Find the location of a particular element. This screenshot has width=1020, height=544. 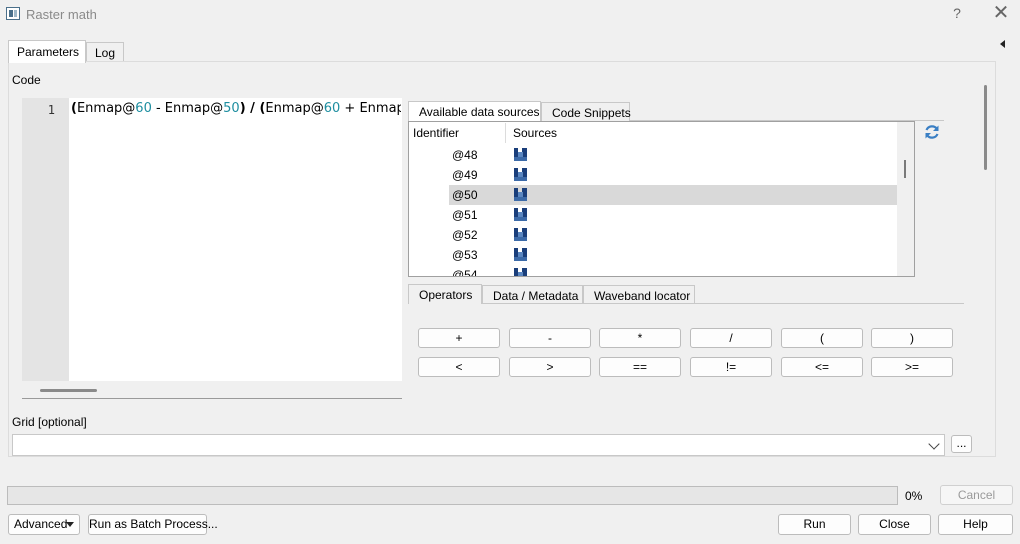

close-icon: ✕ is located at coordinates (1001, 13).